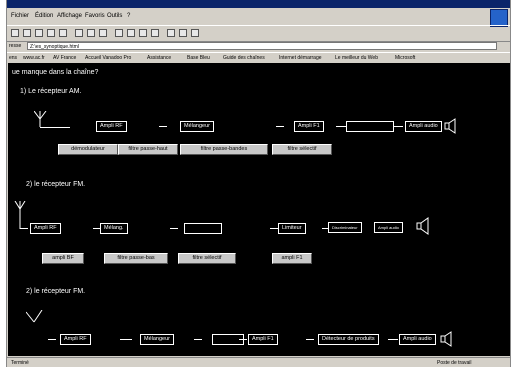 Image resolution: width=517 pixels, height=368 pixels. I want to click on fm-block-discriminateur: Discriminateur, so click(345, 227).